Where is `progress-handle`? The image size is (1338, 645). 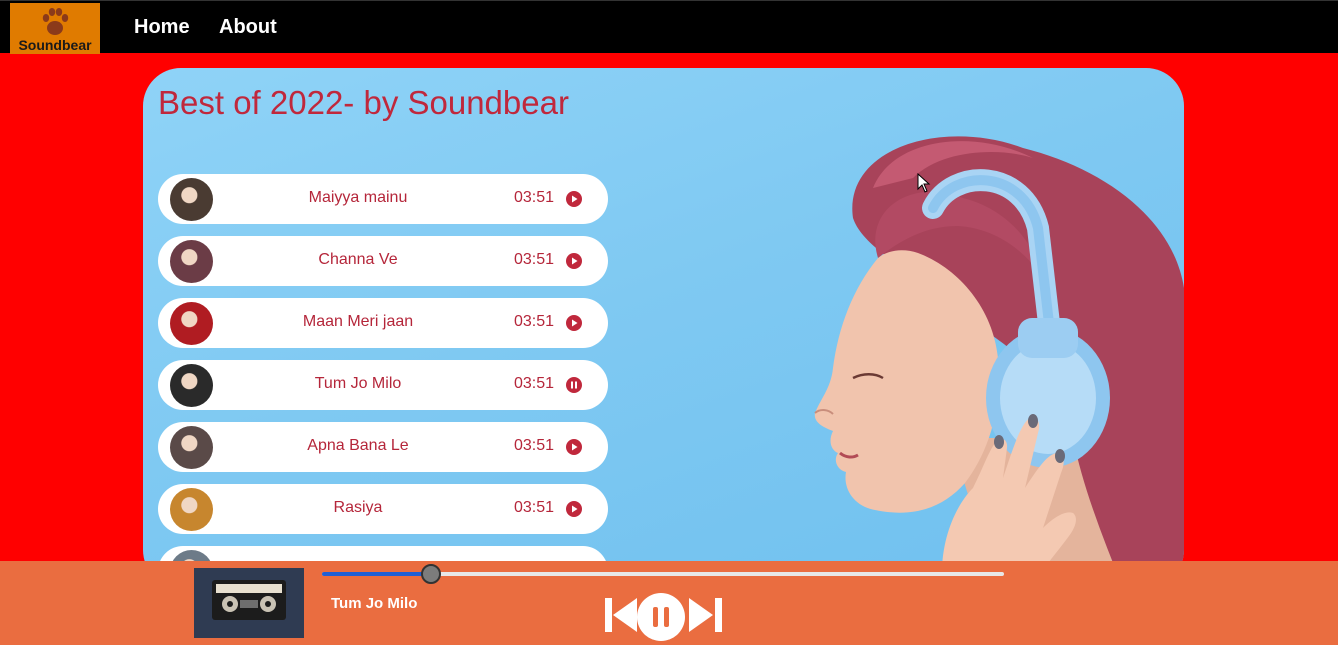 progress-handle is located at coordinates (431, 574).